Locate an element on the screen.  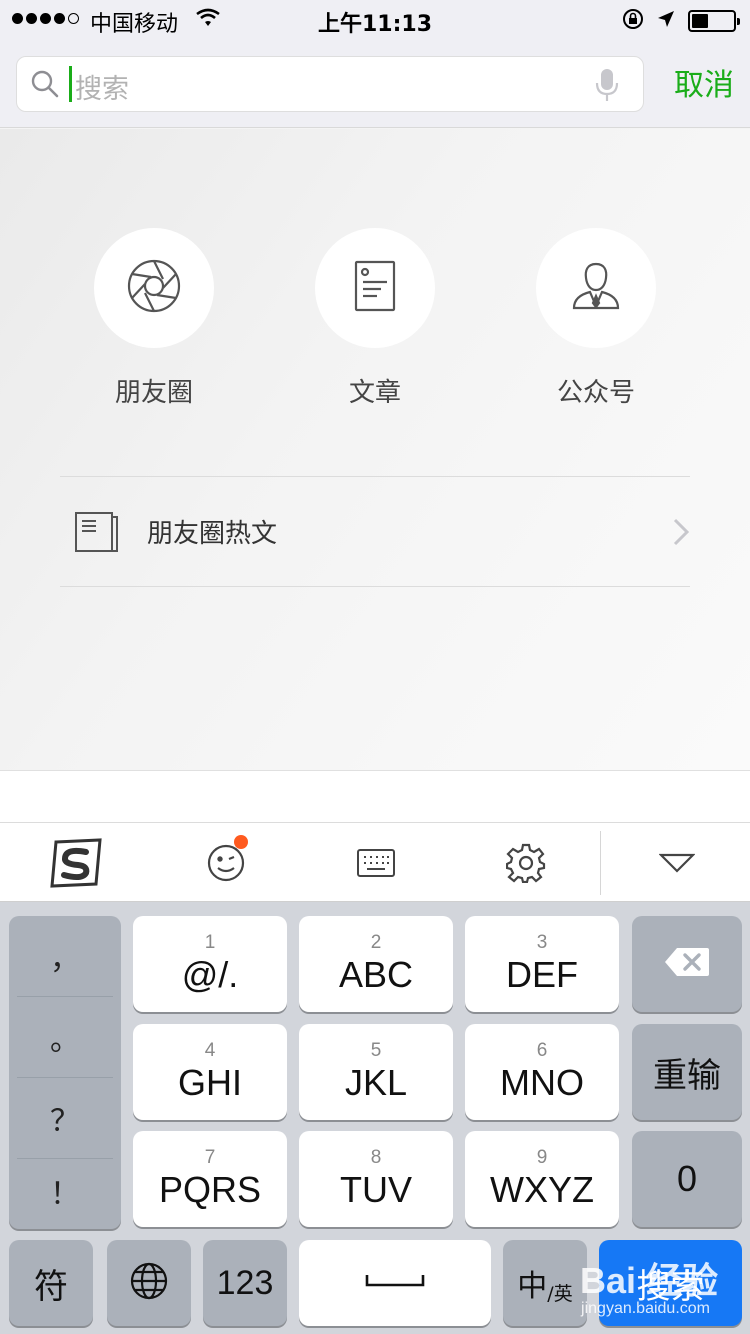
text-cursor is located at coordinates (70, 84).